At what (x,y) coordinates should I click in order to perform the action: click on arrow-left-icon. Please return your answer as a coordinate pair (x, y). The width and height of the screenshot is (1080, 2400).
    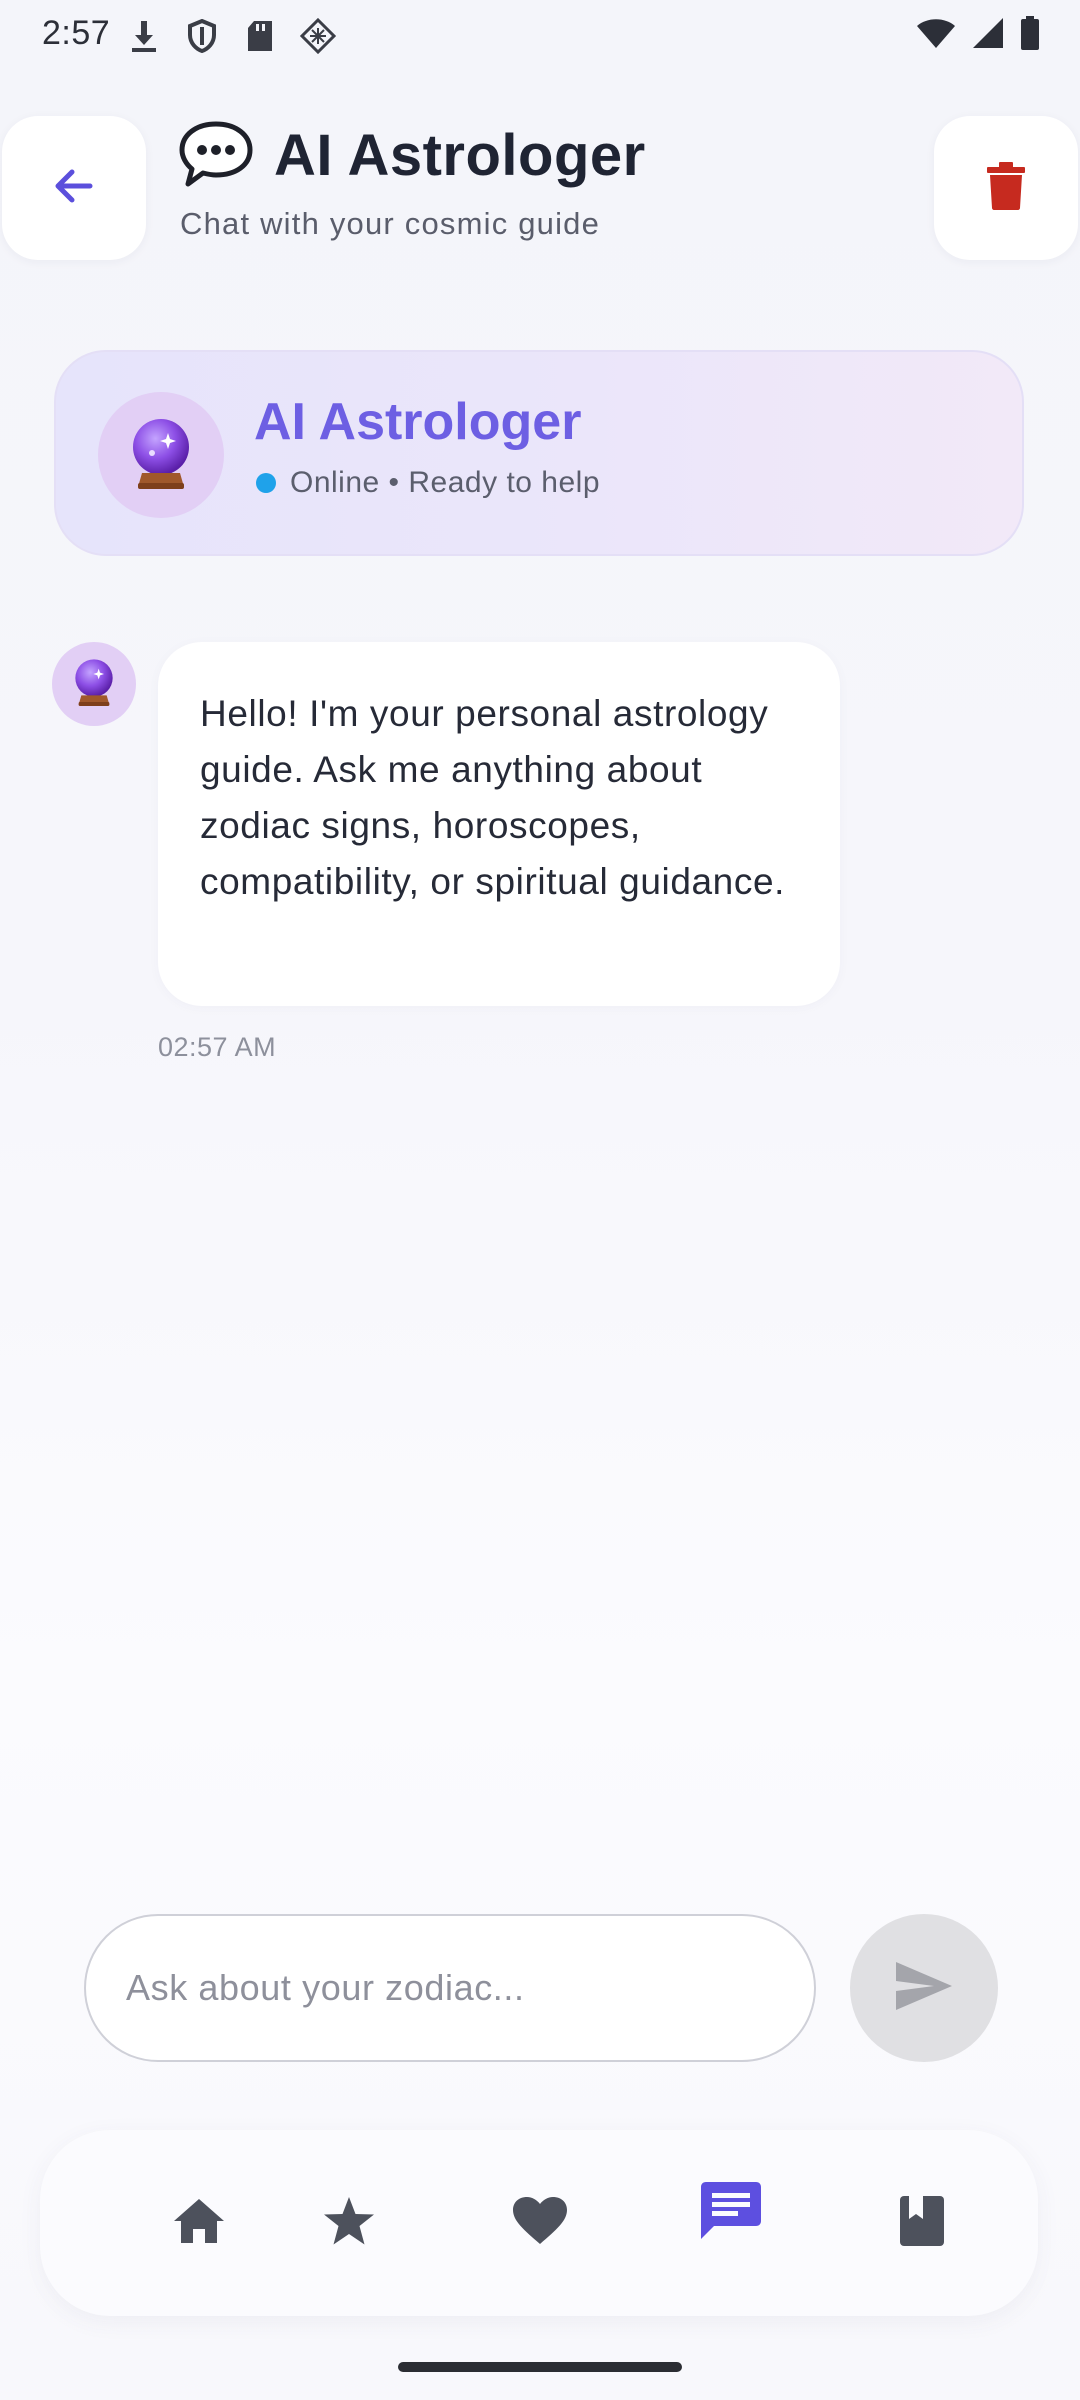
    Looking at the image, I should click on (74, 188).